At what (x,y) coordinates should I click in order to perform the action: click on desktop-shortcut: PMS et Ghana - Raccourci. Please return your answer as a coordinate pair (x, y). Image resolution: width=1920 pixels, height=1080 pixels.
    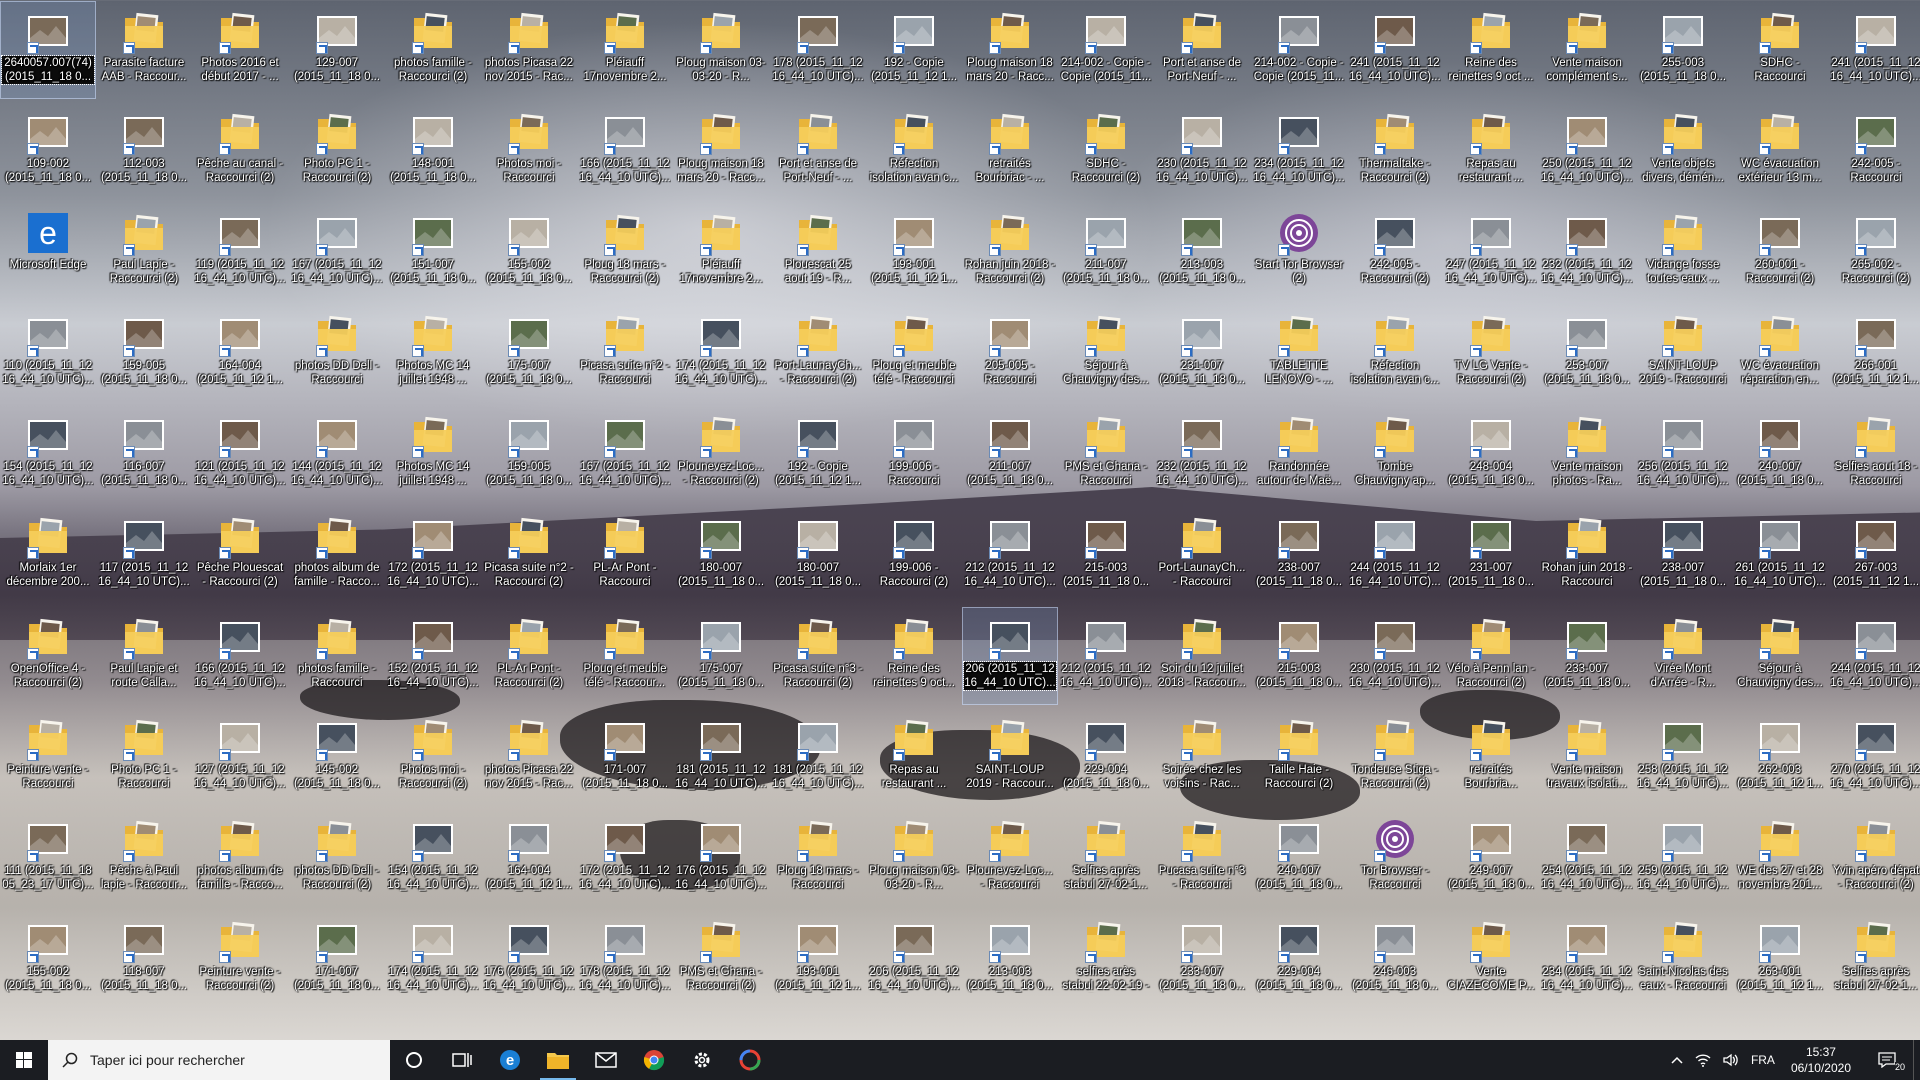
    Looking at the image, I should click on (1106, 454).